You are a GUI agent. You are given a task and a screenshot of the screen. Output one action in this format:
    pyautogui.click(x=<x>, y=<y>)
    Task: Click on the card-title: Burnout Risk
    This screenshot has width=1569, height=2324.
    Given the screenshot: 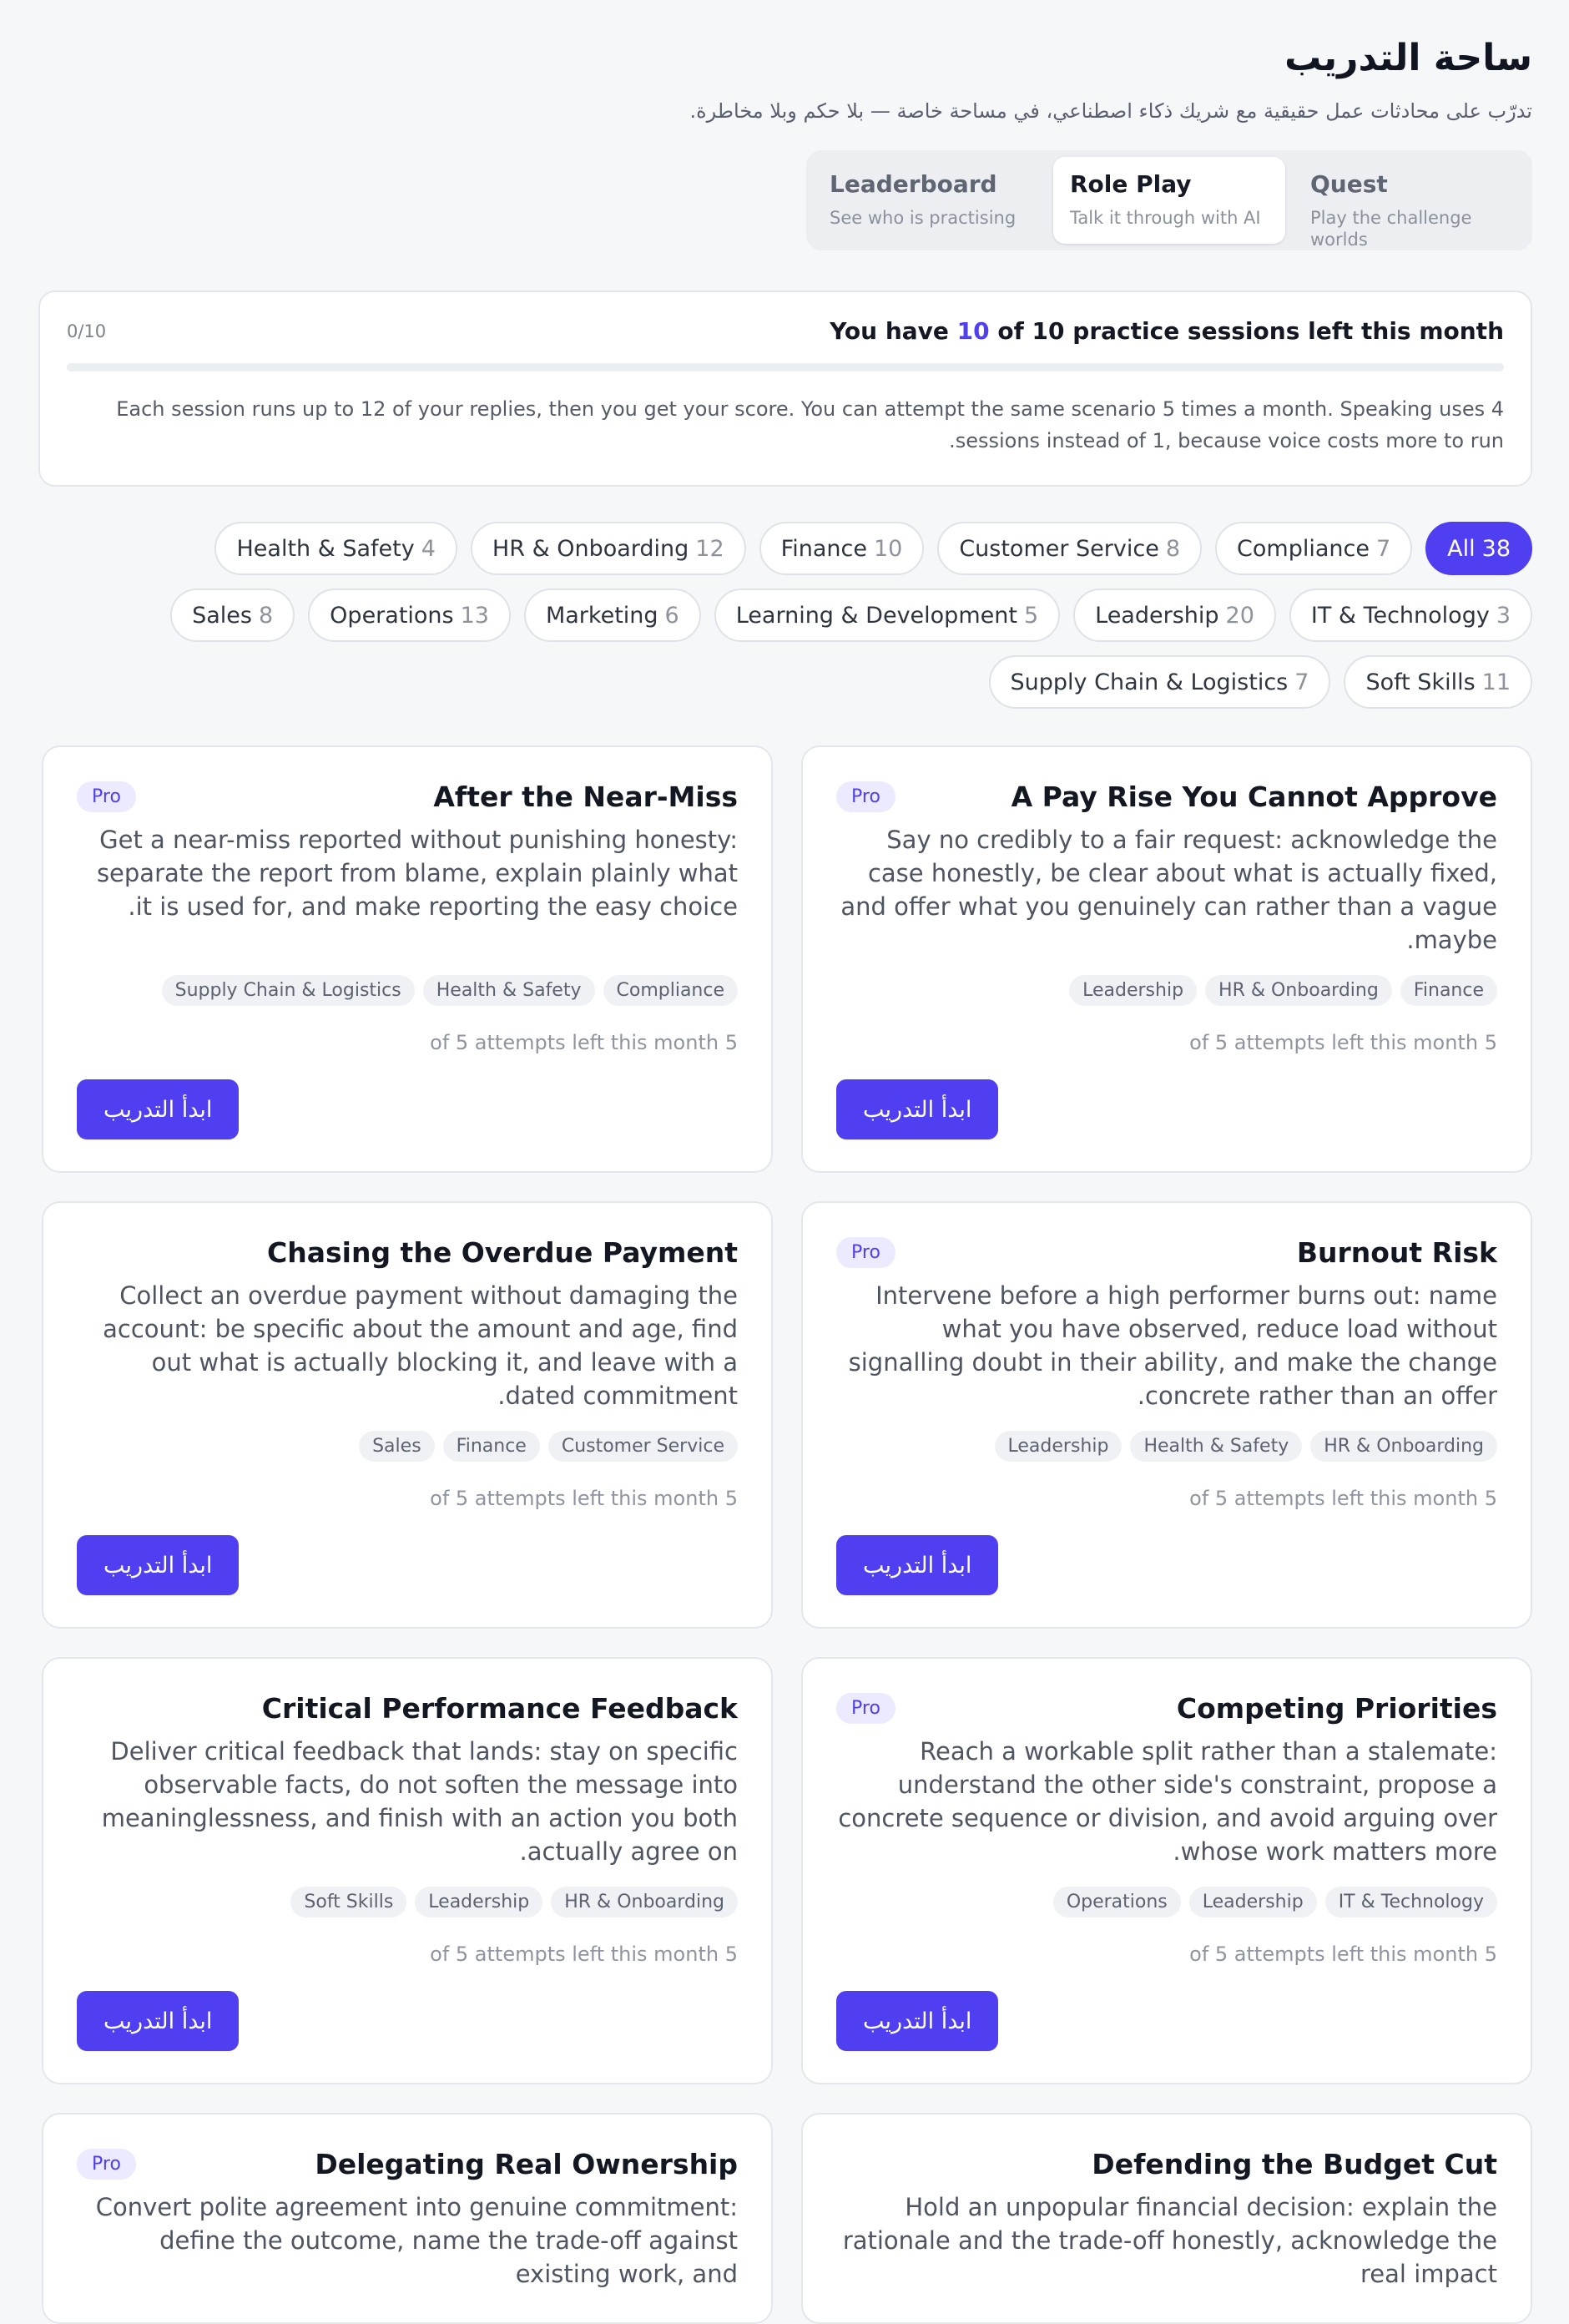 What is the action you would take?
    pyautogui.click(x=1396, y=1252)
    